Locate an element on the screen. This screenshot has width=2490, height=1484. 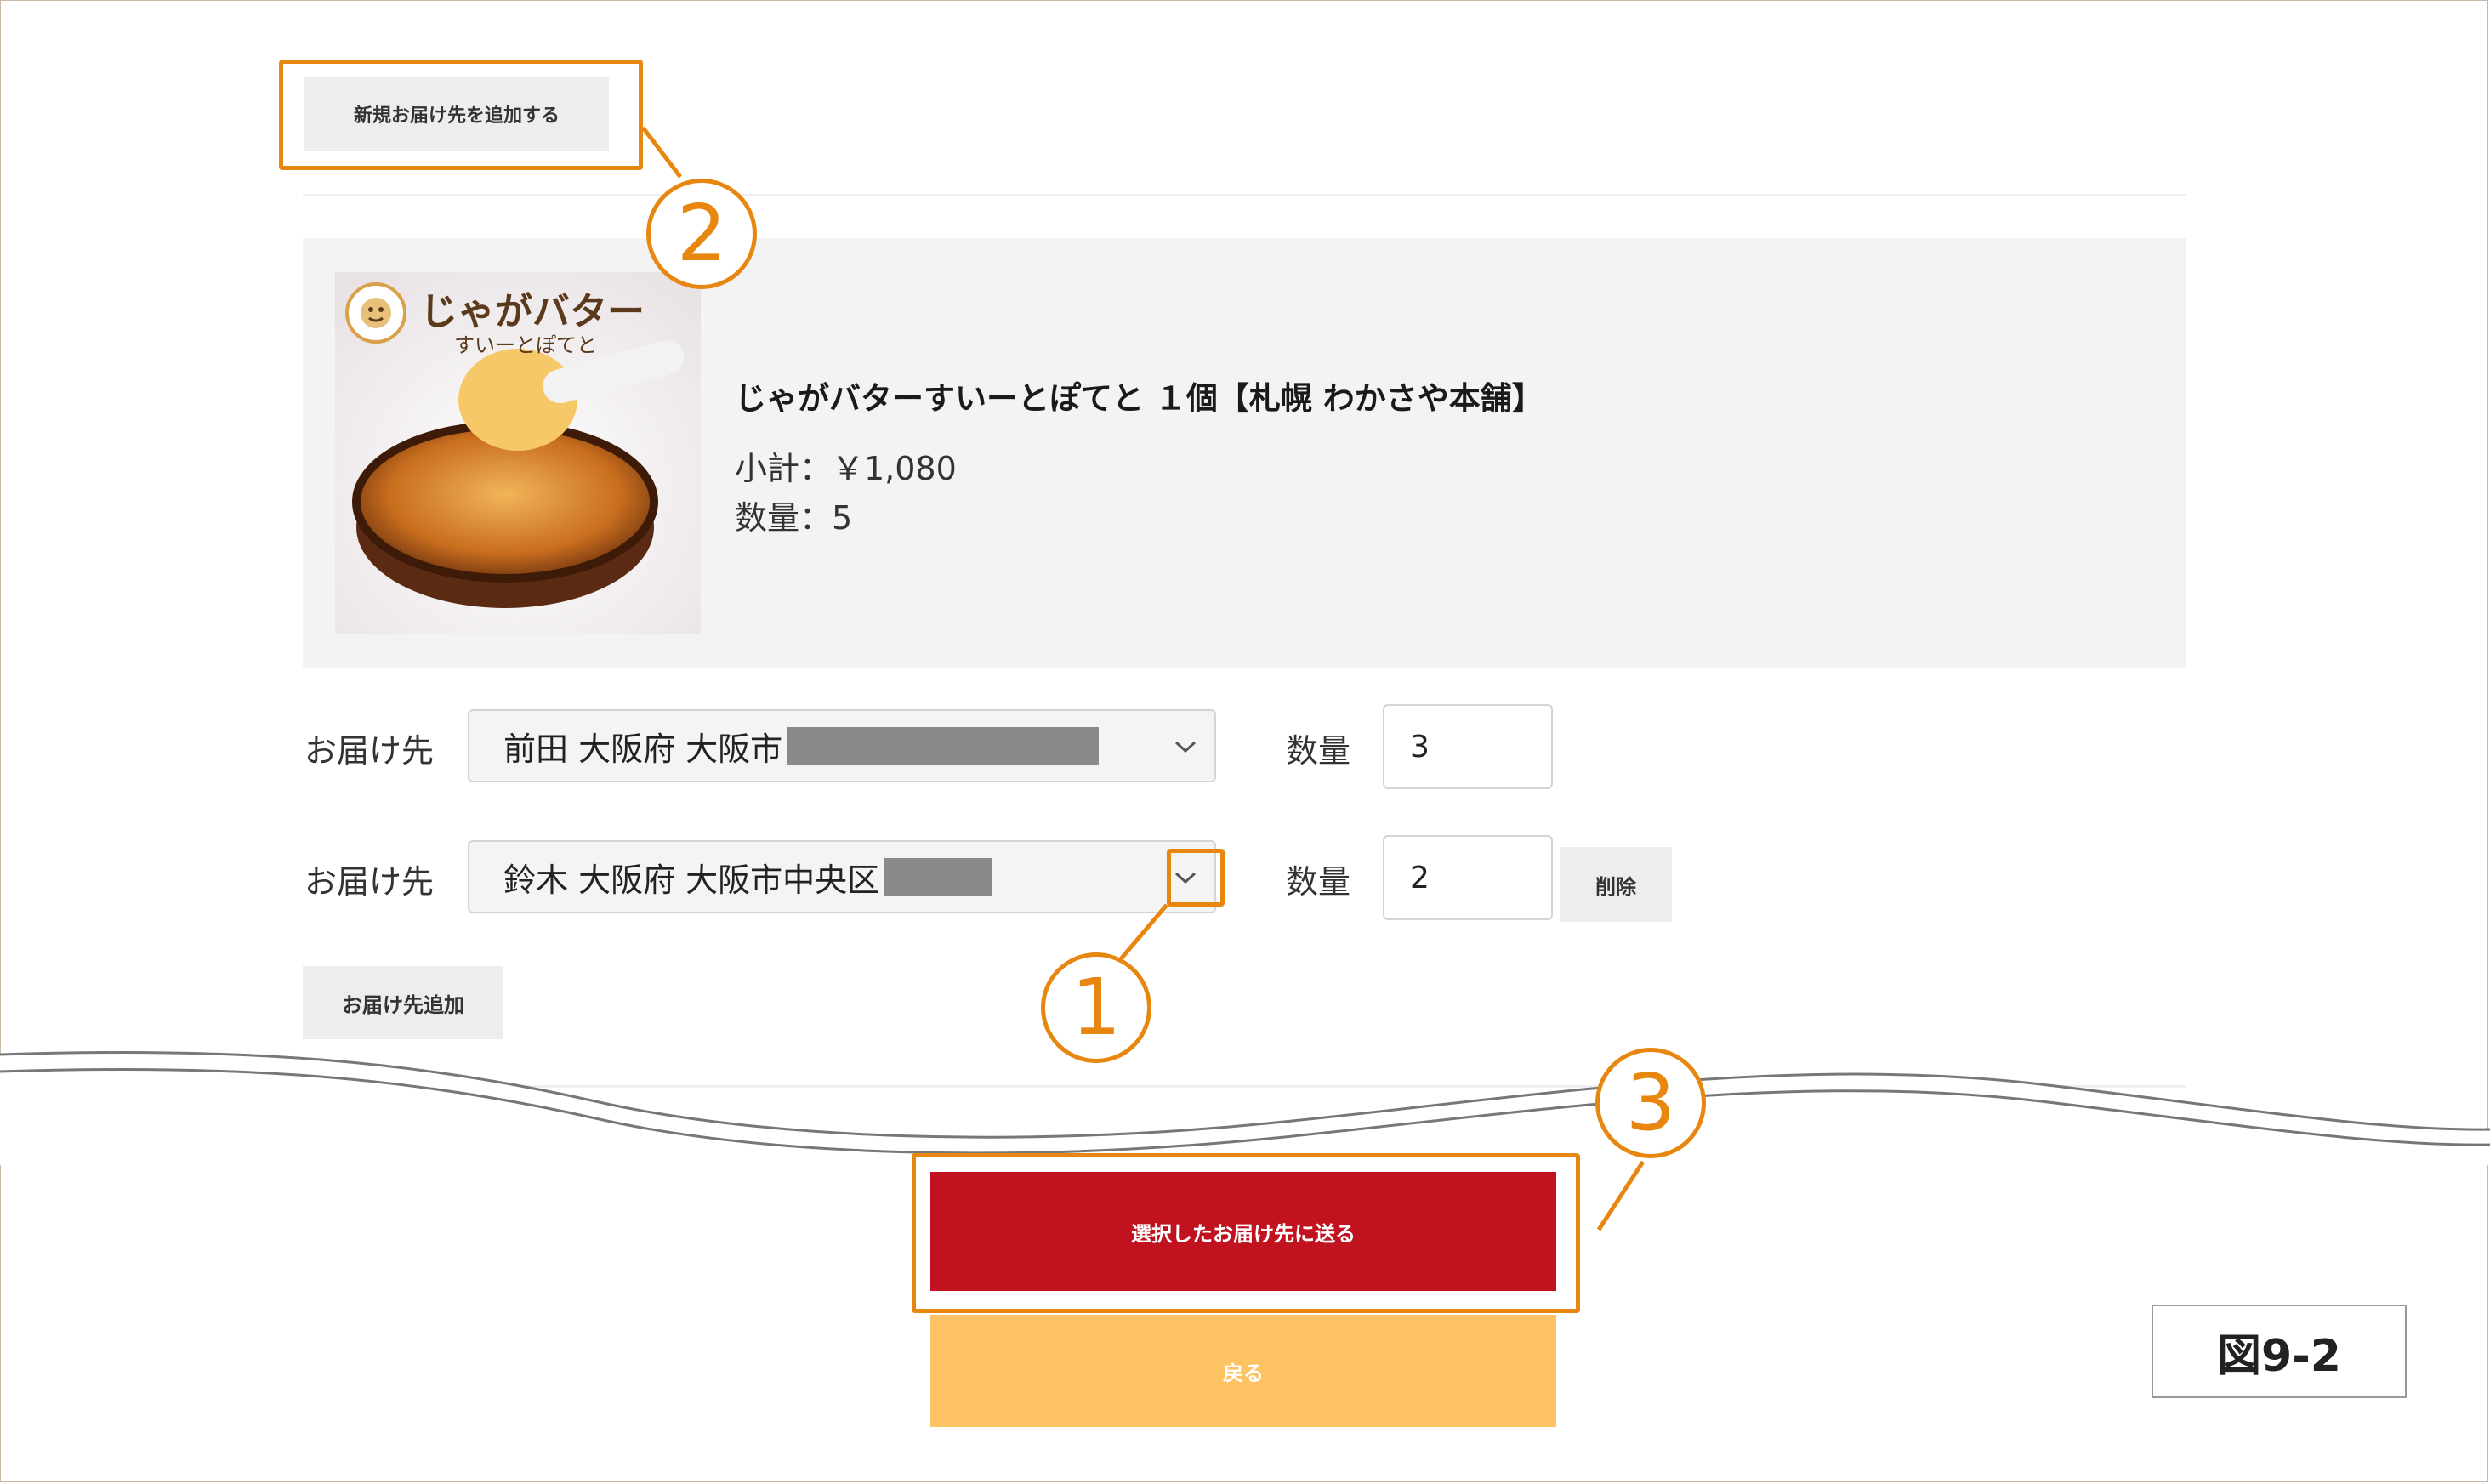
quantity-input-1-value: 3 is located at coordinates (1420, 747).